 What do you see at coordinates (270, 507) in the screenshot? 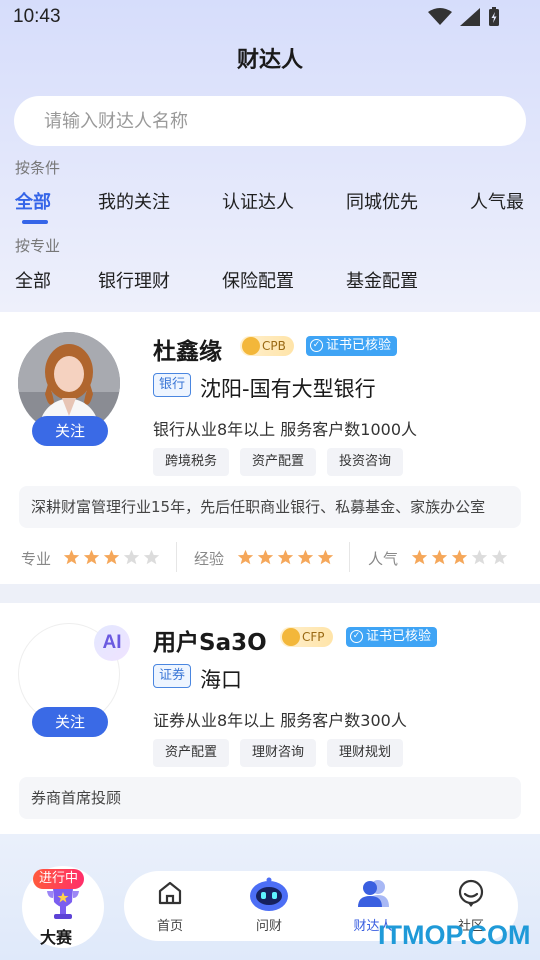
I see `advisor-description: 深耕财富管理行业15年，先后任职商业银行、私募基金、家族办公室` at bounding box center [270, 507].